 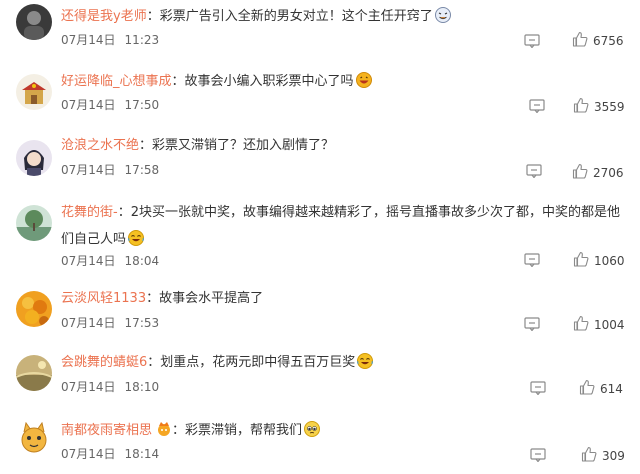 I want to click on comment-text: 故事会水平提高了, so click(x=211, y=298).